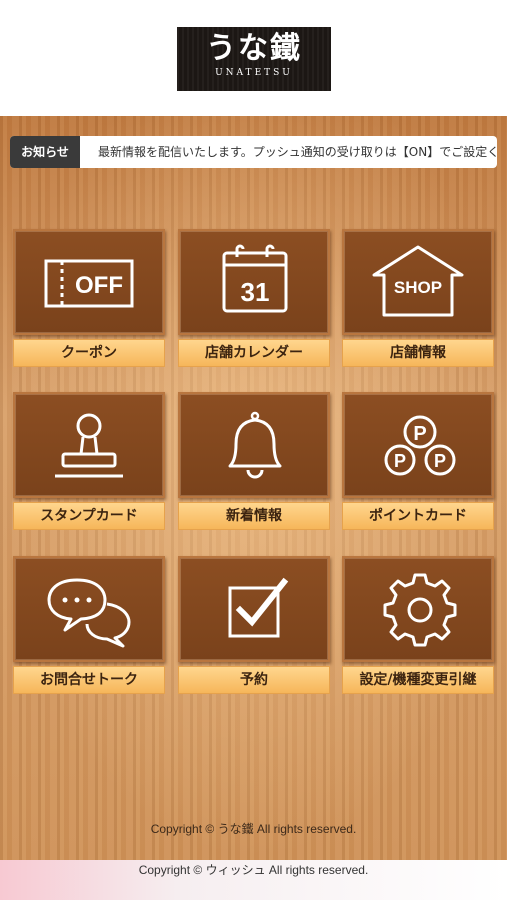 The width and height of the screenshot is (507, 900). I want to click on app-header: うな鐵 UNATETSU, so click(253, 58).